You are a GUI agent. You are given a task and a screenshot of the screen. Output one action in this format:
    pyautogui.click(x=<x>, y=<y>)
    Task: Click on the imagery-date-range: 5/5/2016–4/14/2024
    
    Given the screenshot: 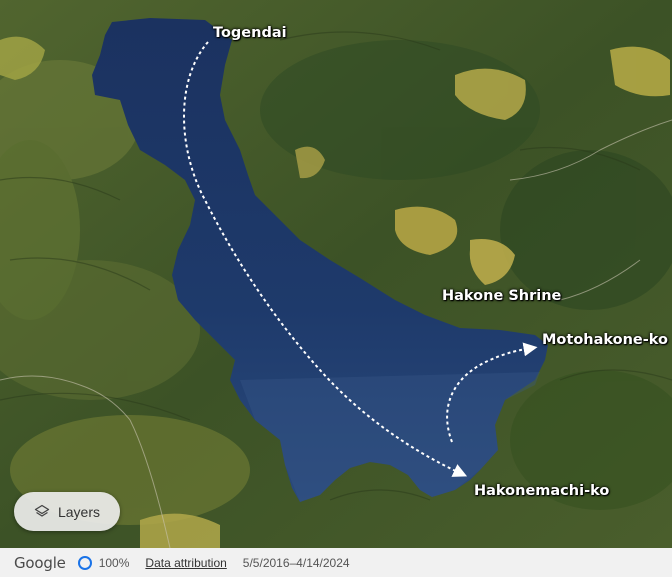 What is the action you would take?
    pyautogui.click(x=296, y=562)
    